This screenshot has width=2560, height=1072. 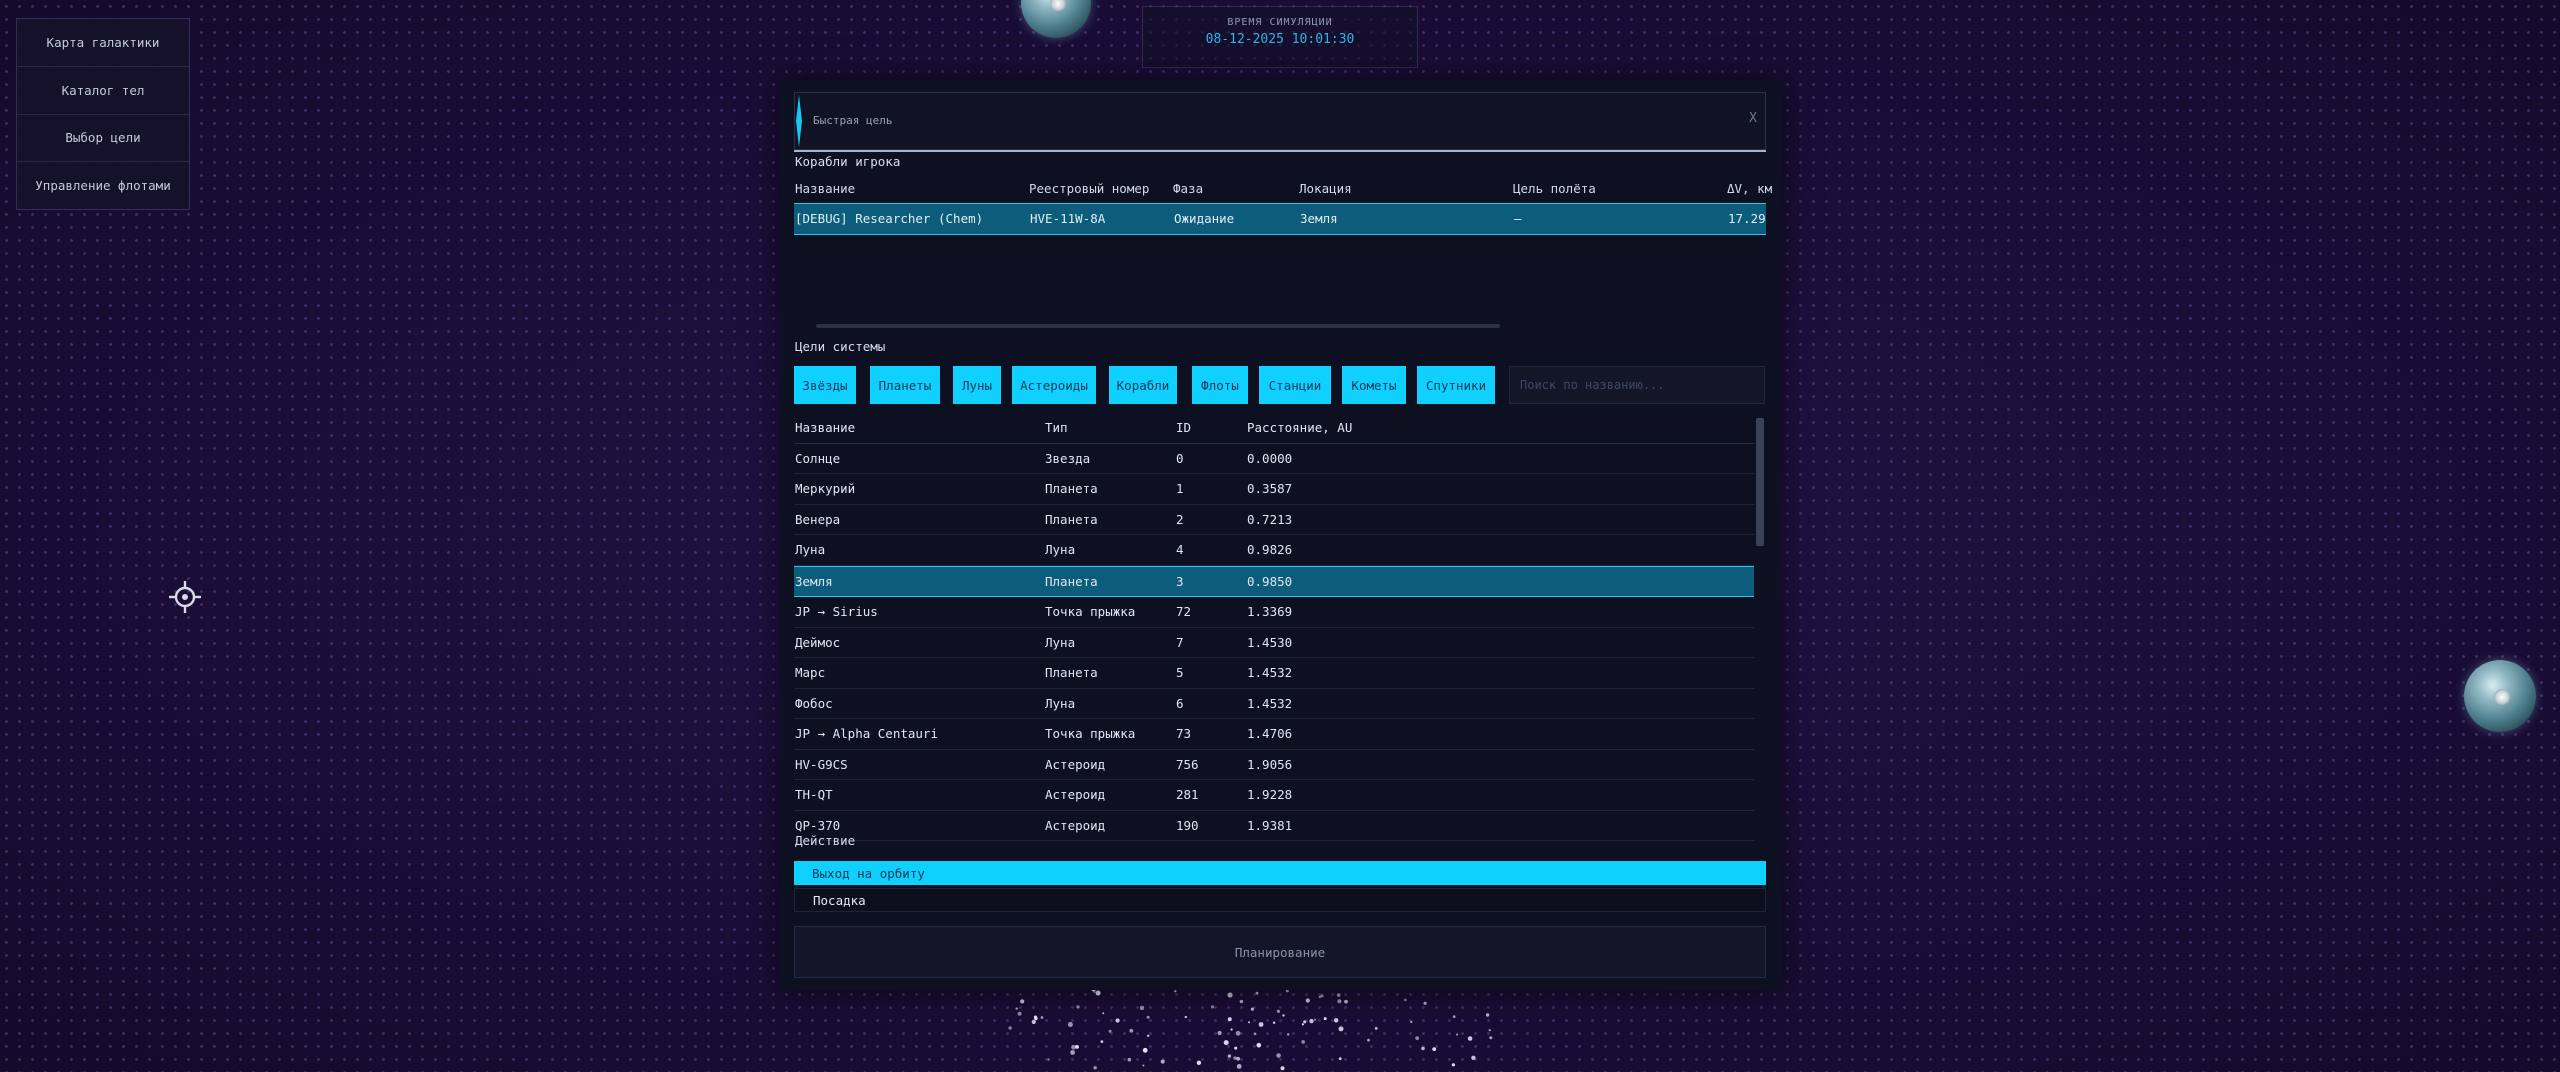 I want to click on action-landing-button: Посадка, so click(x=1280, y=900).